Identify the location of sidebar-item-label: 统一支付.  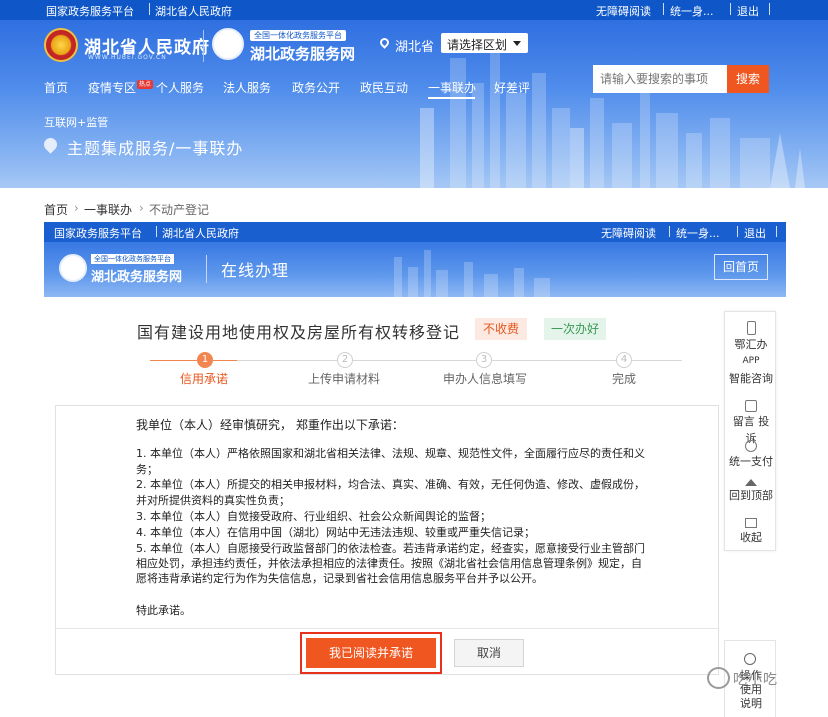
(751, 461).